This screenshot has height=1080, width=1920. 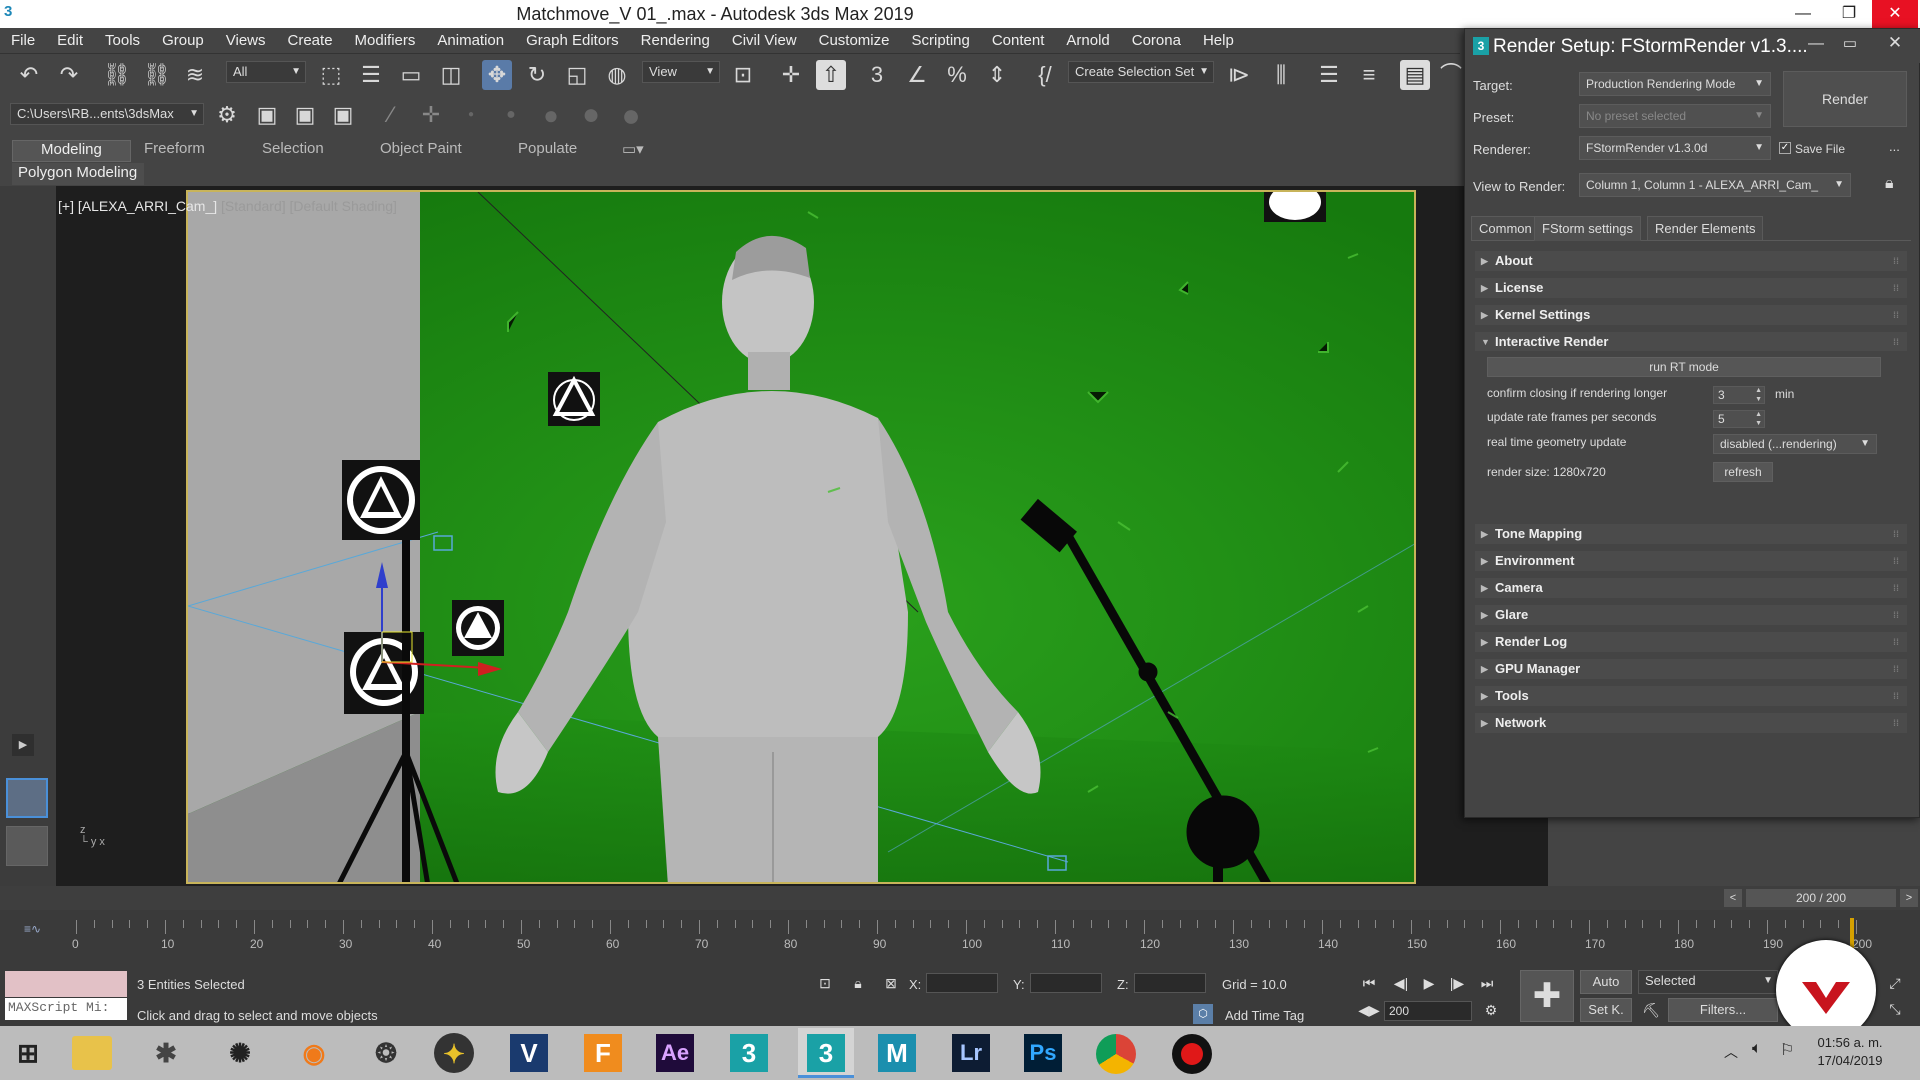 What do you see at coordinates (122, 38) in the screenshot?
I see `menu-tools: Tools` at bounding box center [122, 38].